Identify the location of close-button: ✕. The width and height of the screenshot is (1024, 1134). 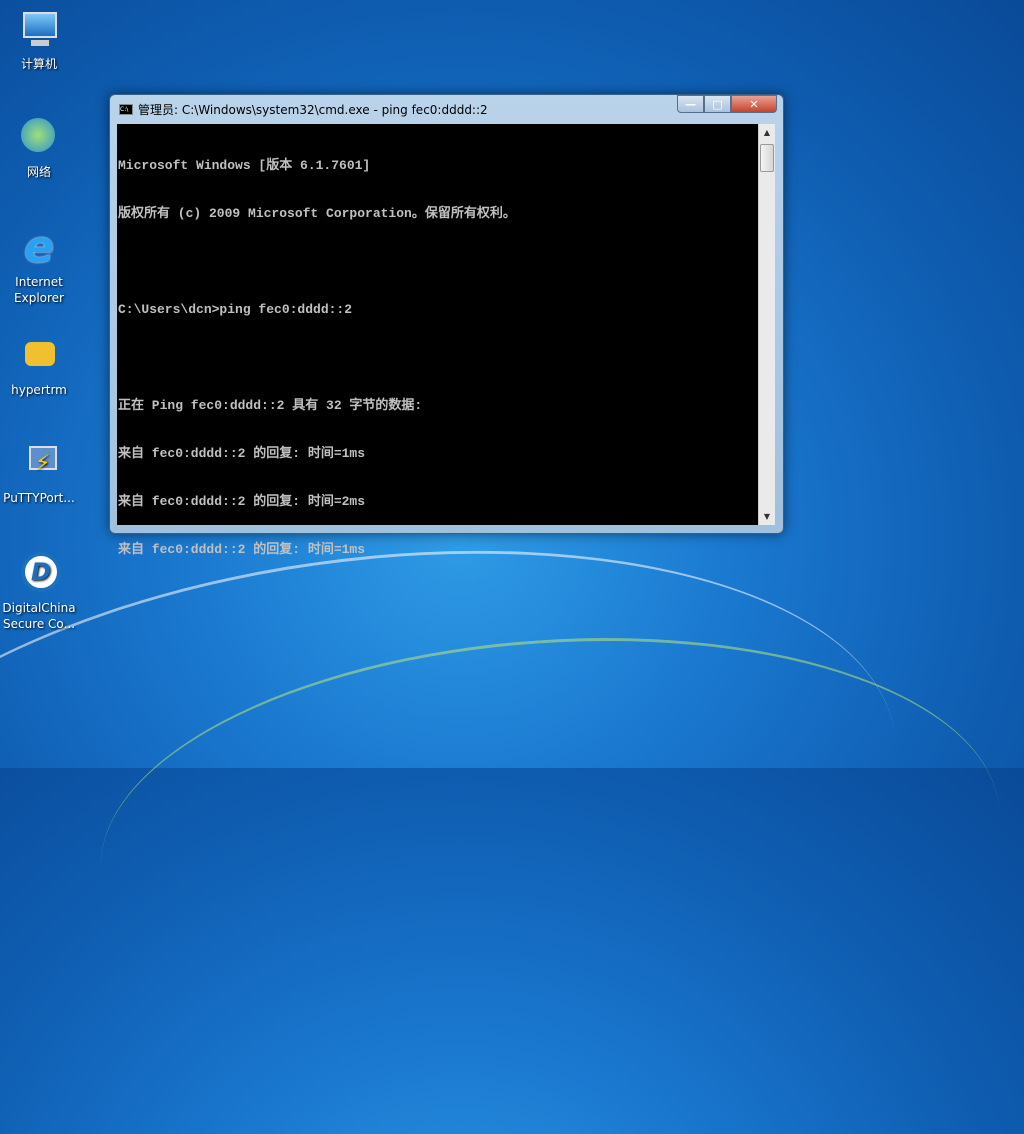
(754, 104).